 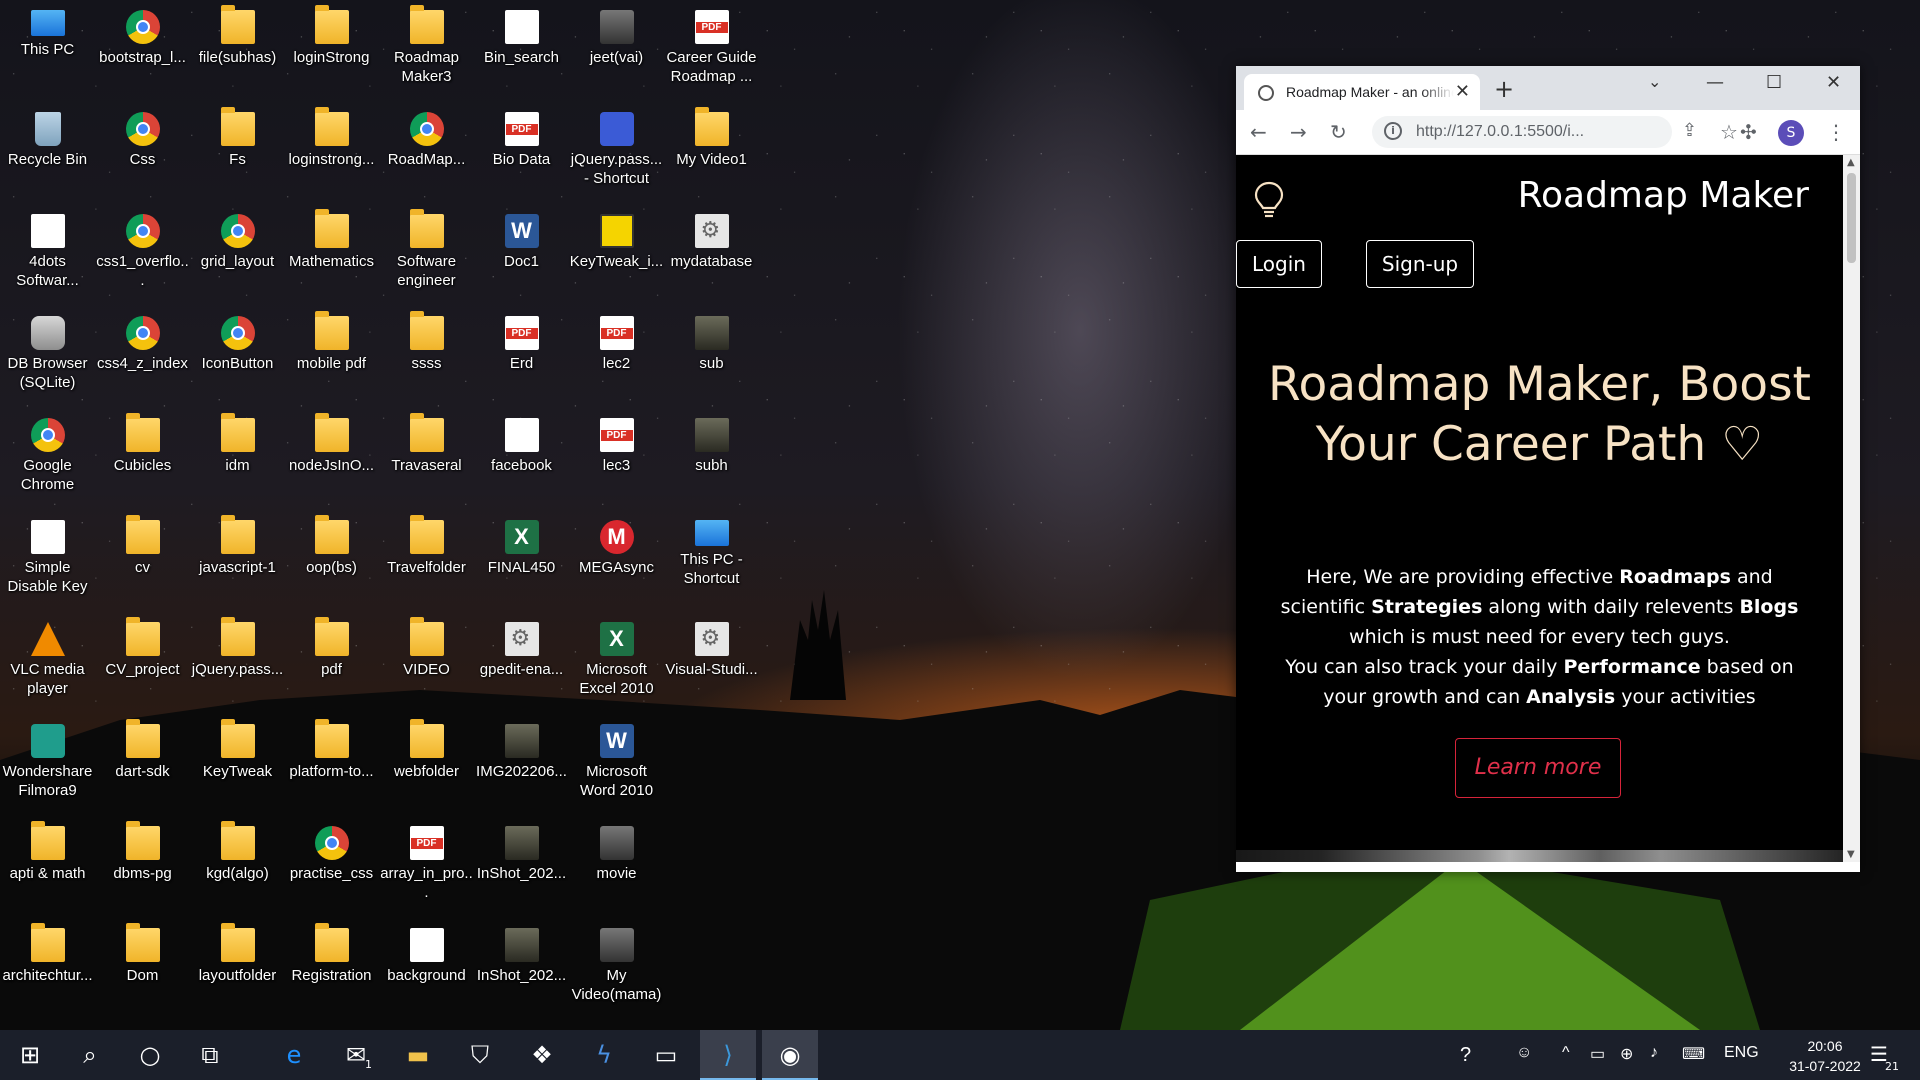 I want to click on desktop-icon: kgd(algo), so click(x=237, y=868).